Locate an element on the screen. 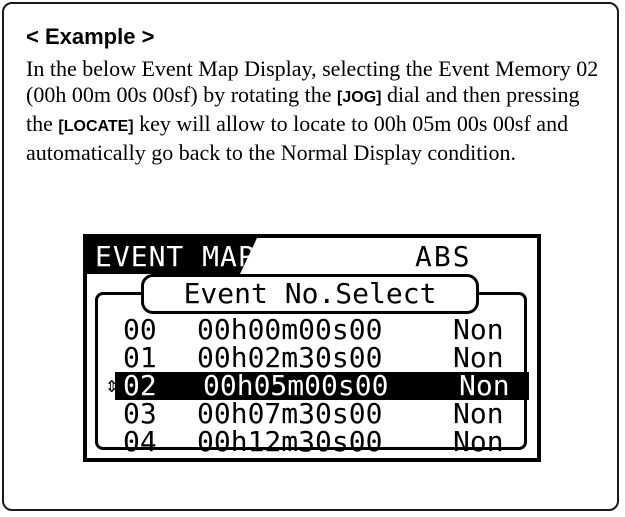  jog-key-label: [JOG] is located at coordinates (359, 97).